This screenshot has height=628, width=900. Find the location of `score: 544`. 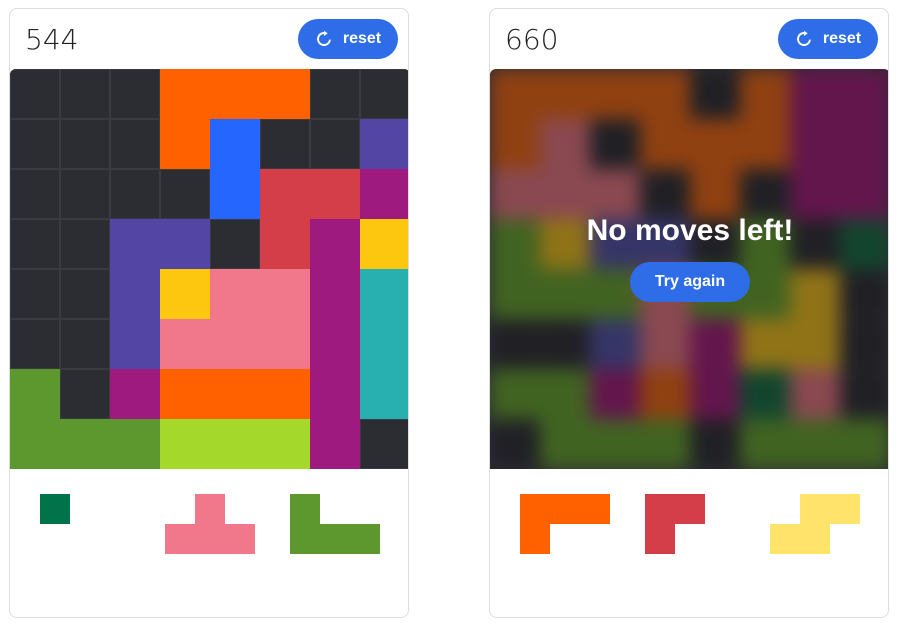

score: 544 is located at coordinates (52, 39).